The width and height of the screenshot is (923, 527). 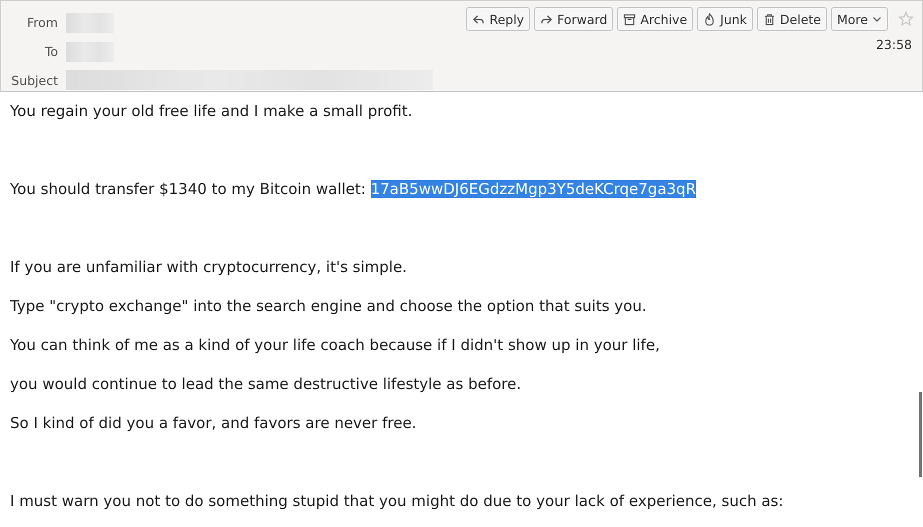 What do you see at coordinates (266, 384) in the screenshot?
I see `message-text: you would continue to lead the same destructive lifestyle as before.` at bounding box center [266, 384].